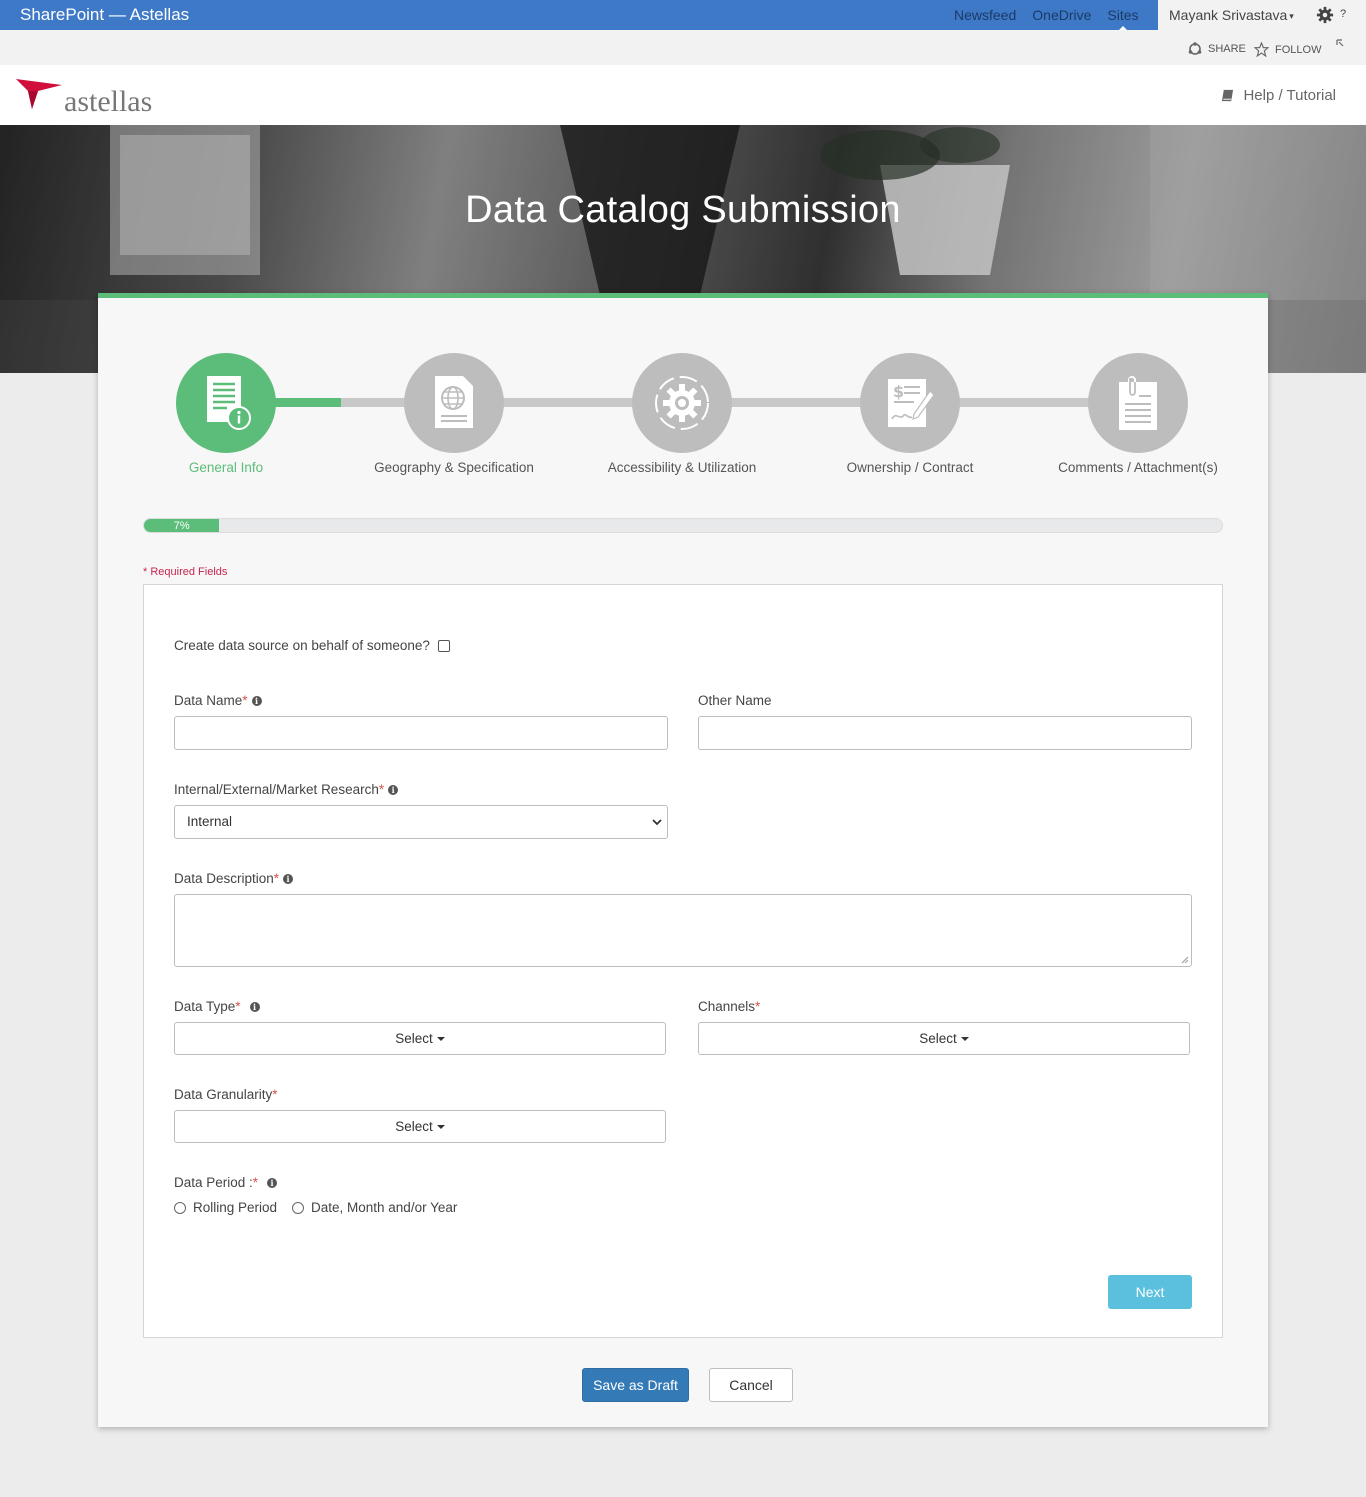 Image resolution: width=1366 pixels, height=1497 pixels. I want to click on other-name-input, so click(945, 733).